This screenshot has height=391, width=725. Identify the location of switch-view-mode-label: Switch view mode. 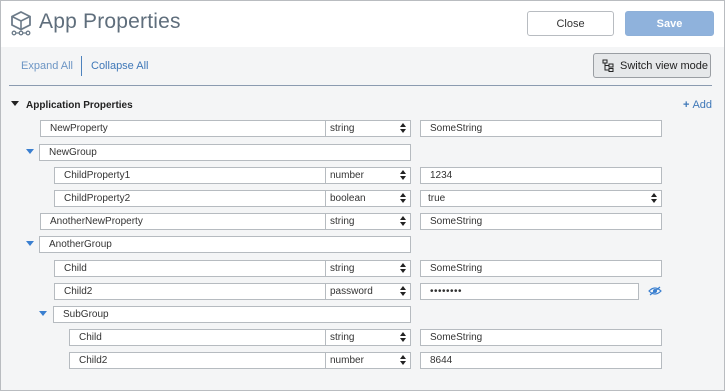
(664, 65).